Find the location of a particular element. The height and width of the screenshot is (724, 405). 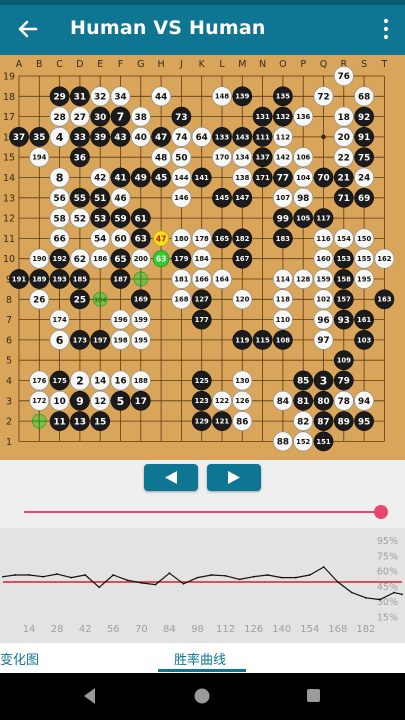

move-number: 200 is located at coordinates (141, 259).